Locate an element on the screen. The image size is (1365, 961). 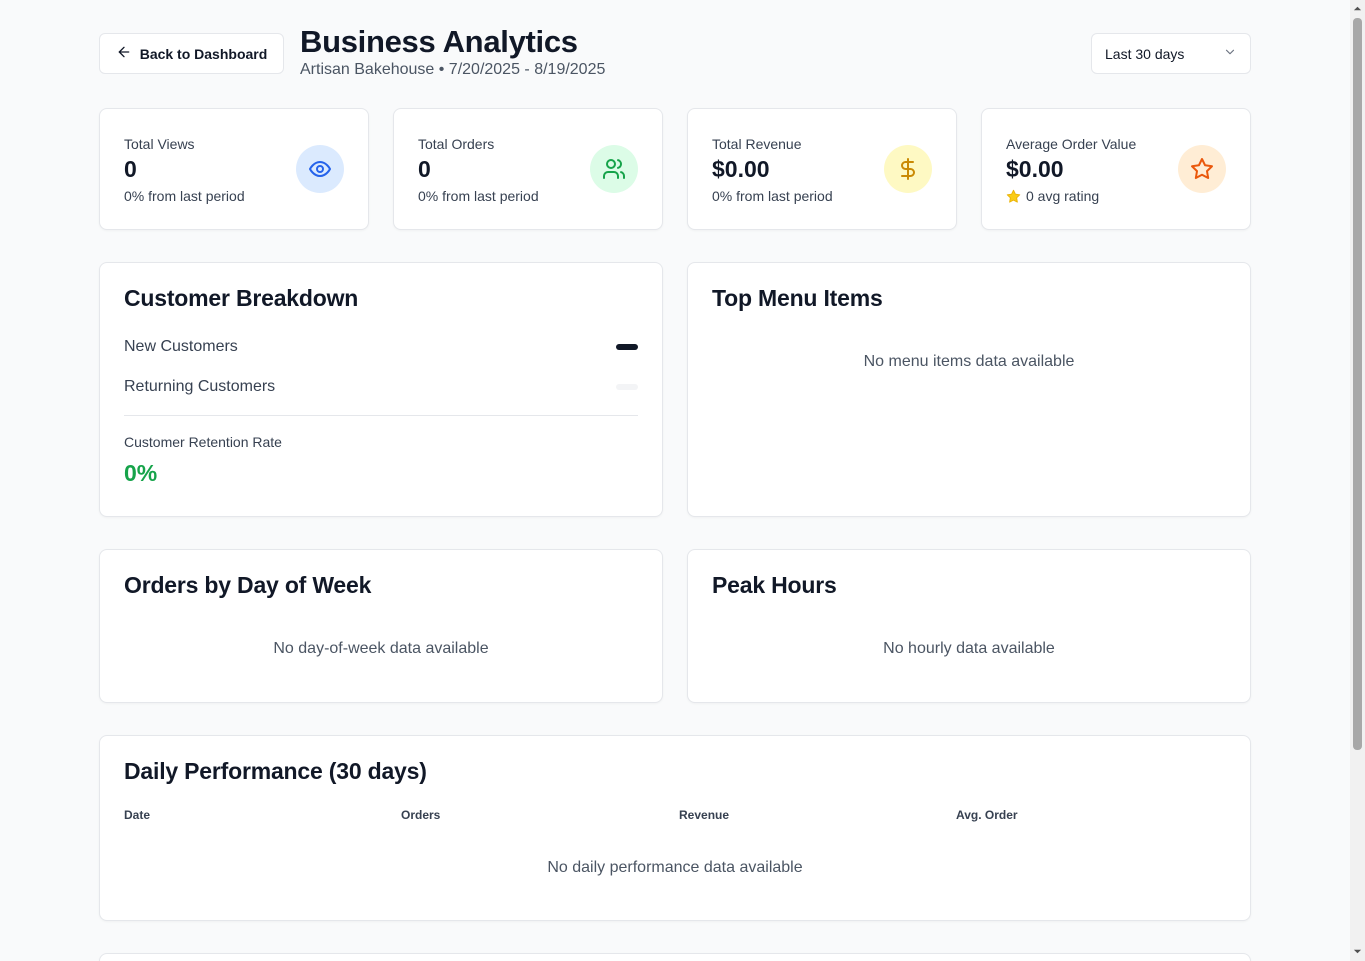
empty-state-message: No hourly data available is located at coordinates (969, 648).